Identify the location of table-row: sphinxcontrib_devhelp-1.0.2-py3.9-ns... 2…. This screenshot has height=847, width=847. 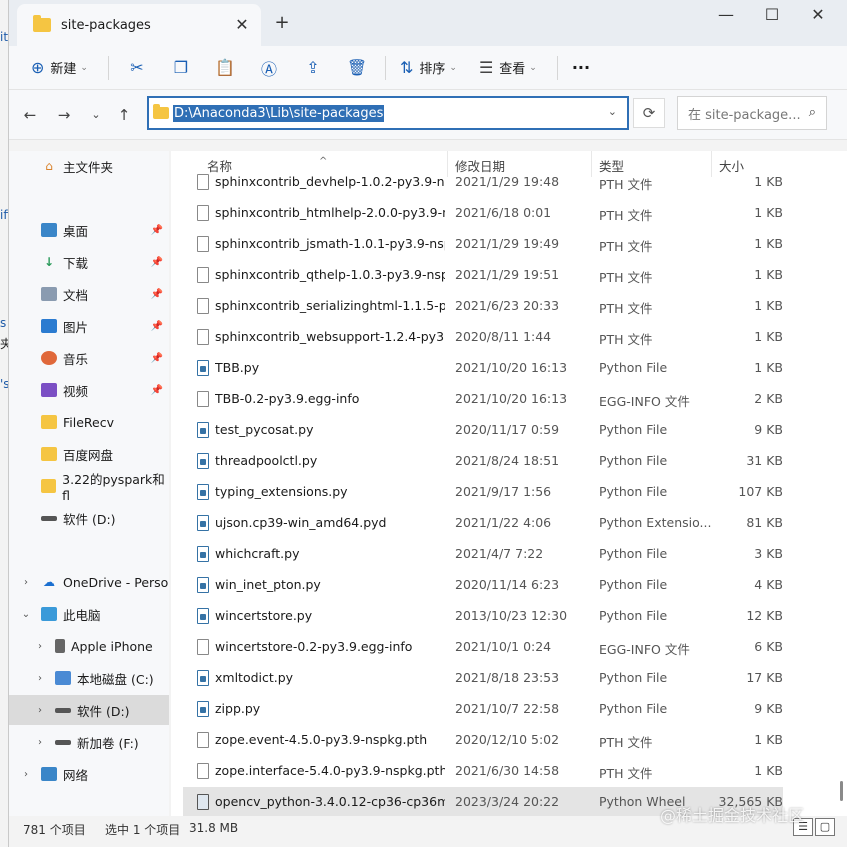
(483, 182).